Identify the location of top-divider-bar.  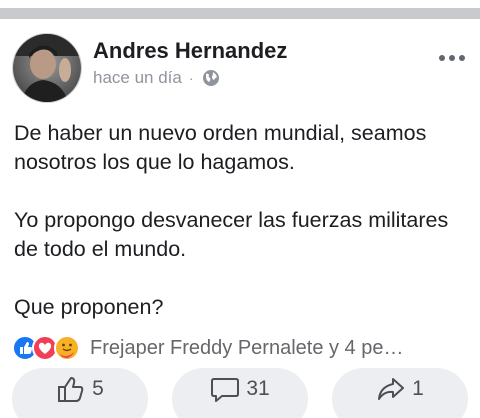
(240, 13).